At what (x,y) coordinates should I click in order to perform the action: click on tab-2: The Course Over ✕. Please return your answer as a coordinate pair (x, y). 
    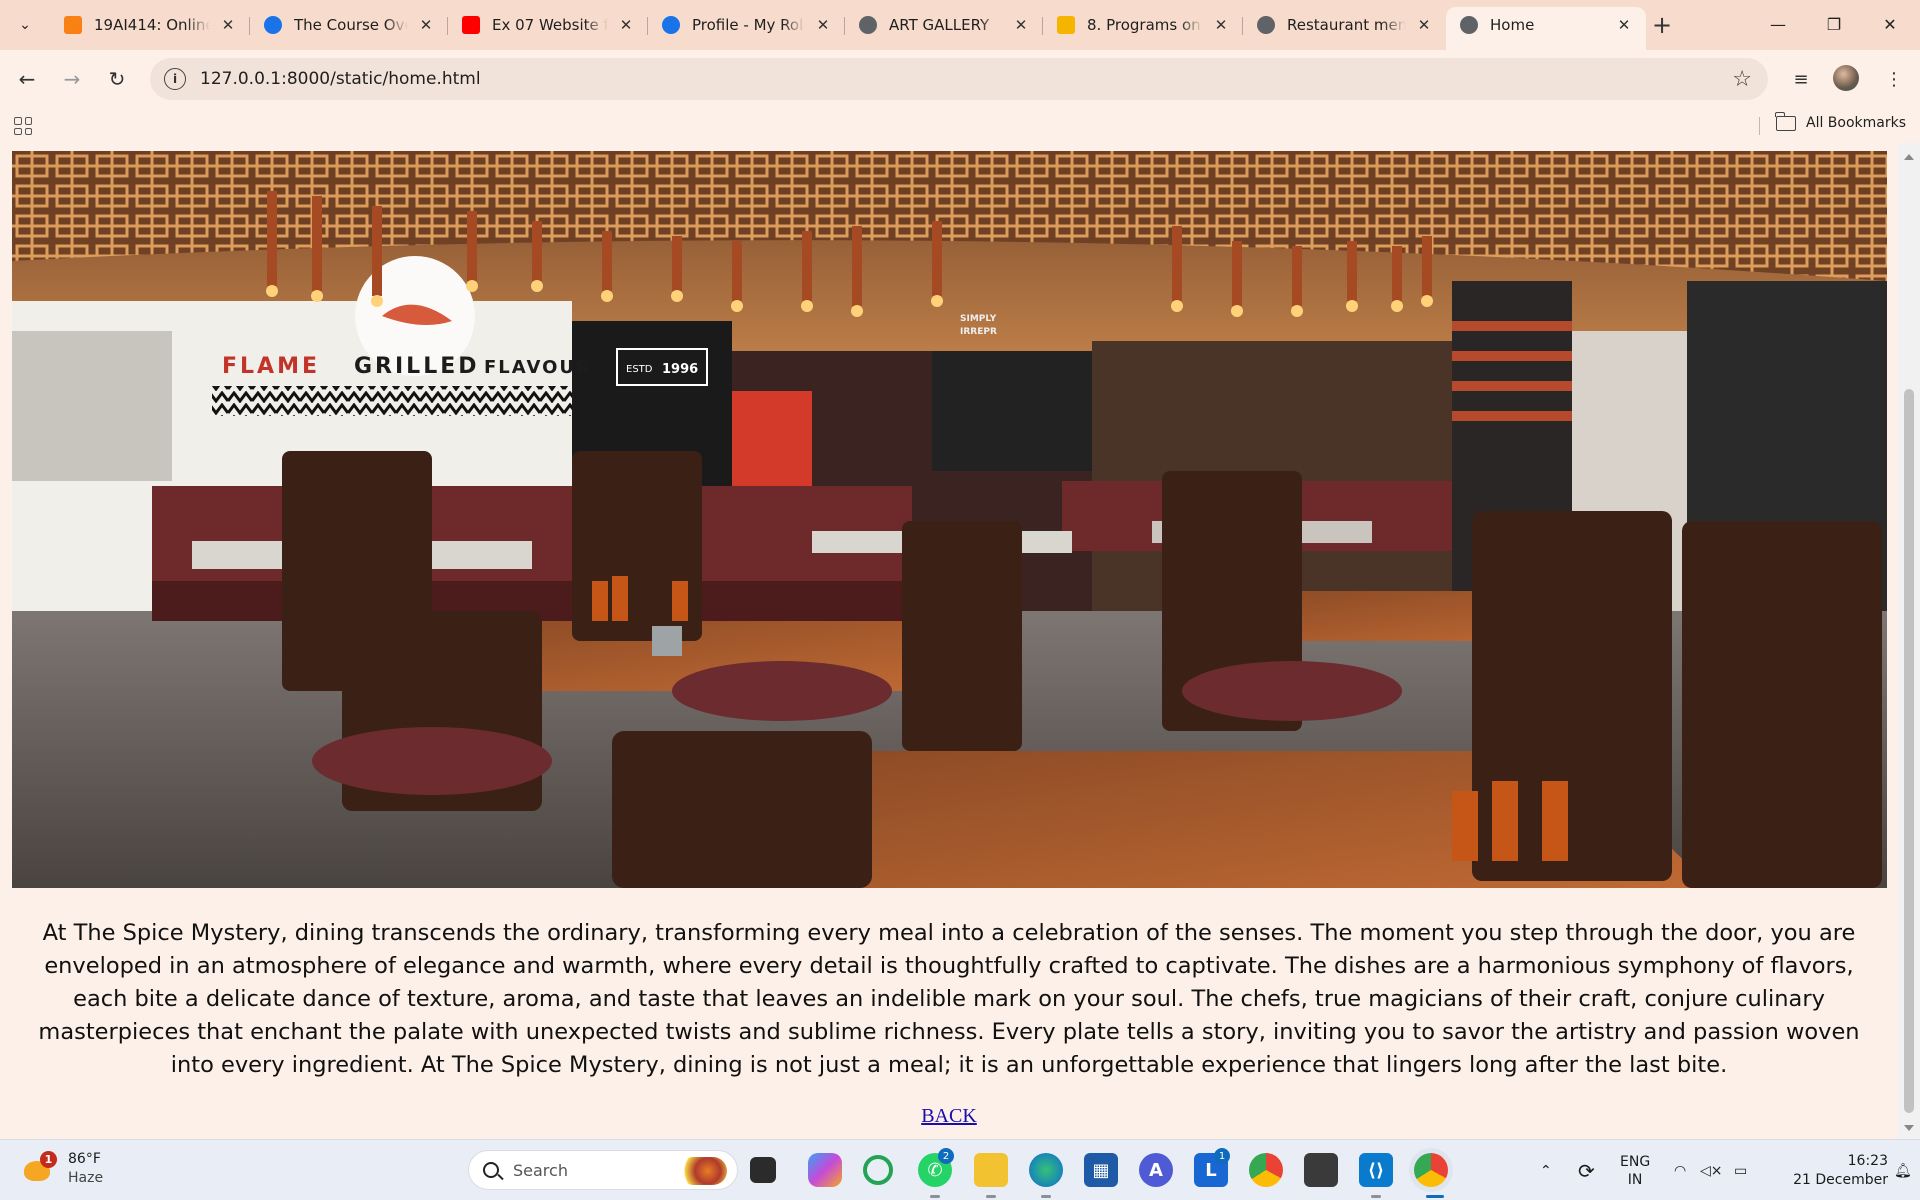
    Looking at the image, I should click on (349, 25).